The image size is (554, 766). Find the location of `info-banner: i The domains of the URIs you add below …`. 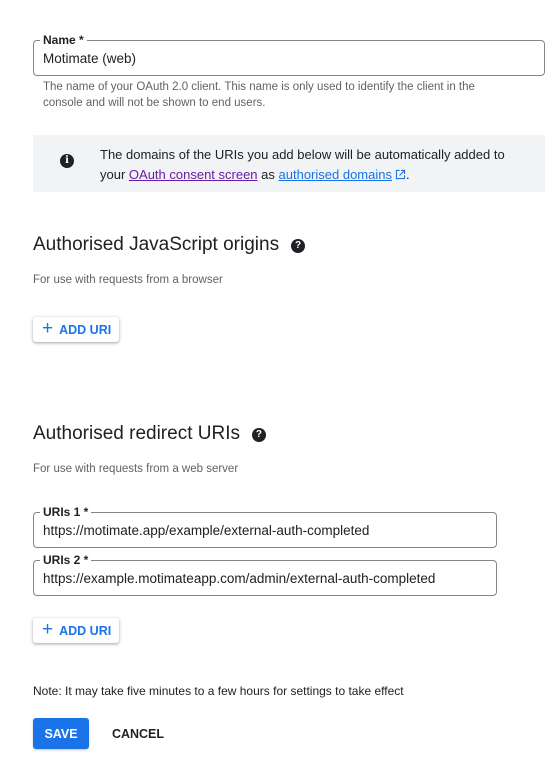

info-banner: i The domains of the URIs you add below … is located at coordinates (289, 163).